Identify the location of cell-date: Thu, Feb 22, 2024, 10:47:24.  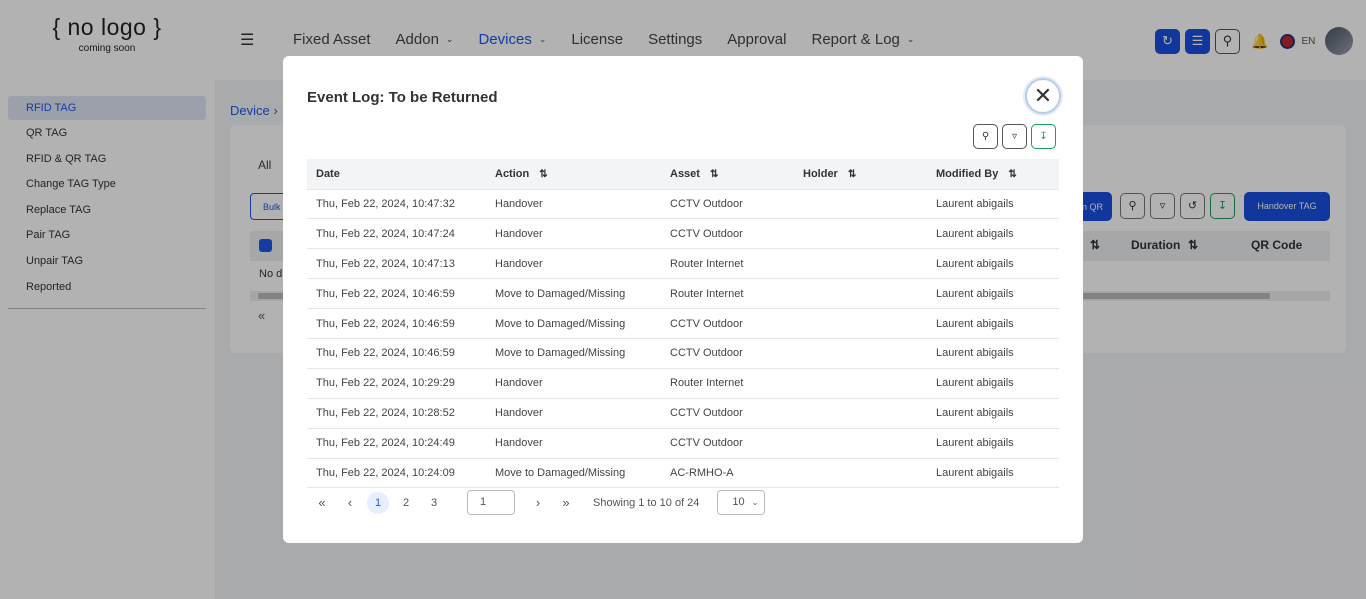
(396, 233).